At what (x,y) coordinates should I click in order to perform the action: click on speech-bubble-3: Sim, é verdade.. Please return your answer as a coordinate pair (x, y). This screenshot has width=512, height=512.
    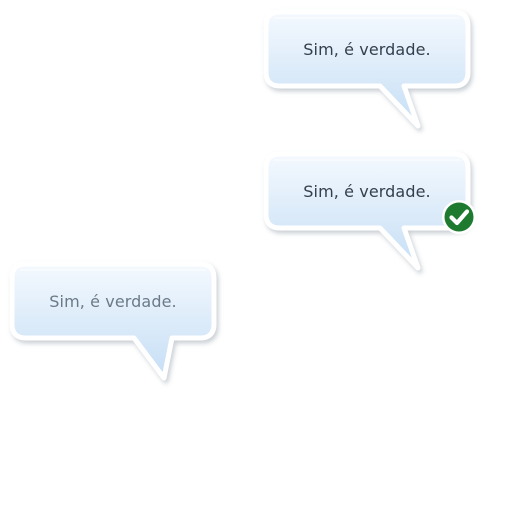
    Looking at the image, I should click on (113, 320).